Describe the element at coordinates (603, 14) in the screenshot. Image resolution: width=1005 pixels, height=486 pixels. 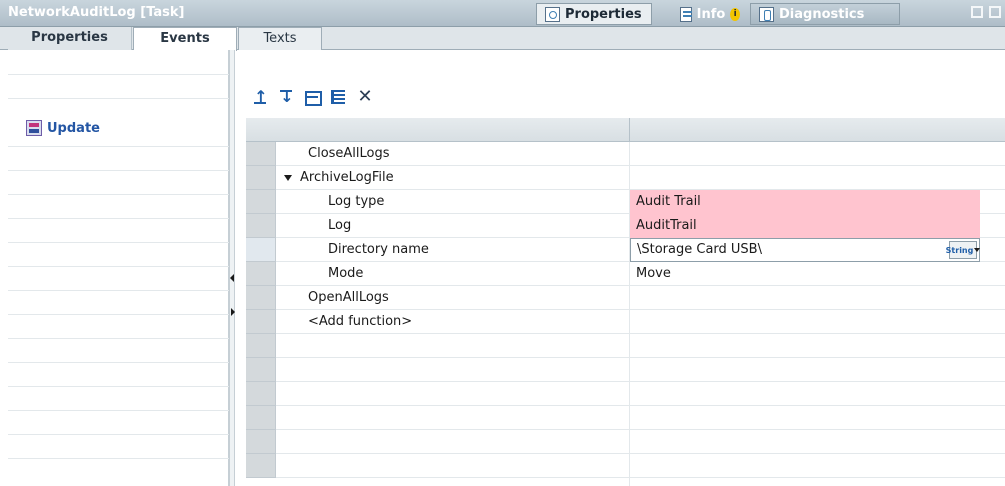
I see `tab-properties-label: Properties` at that location.